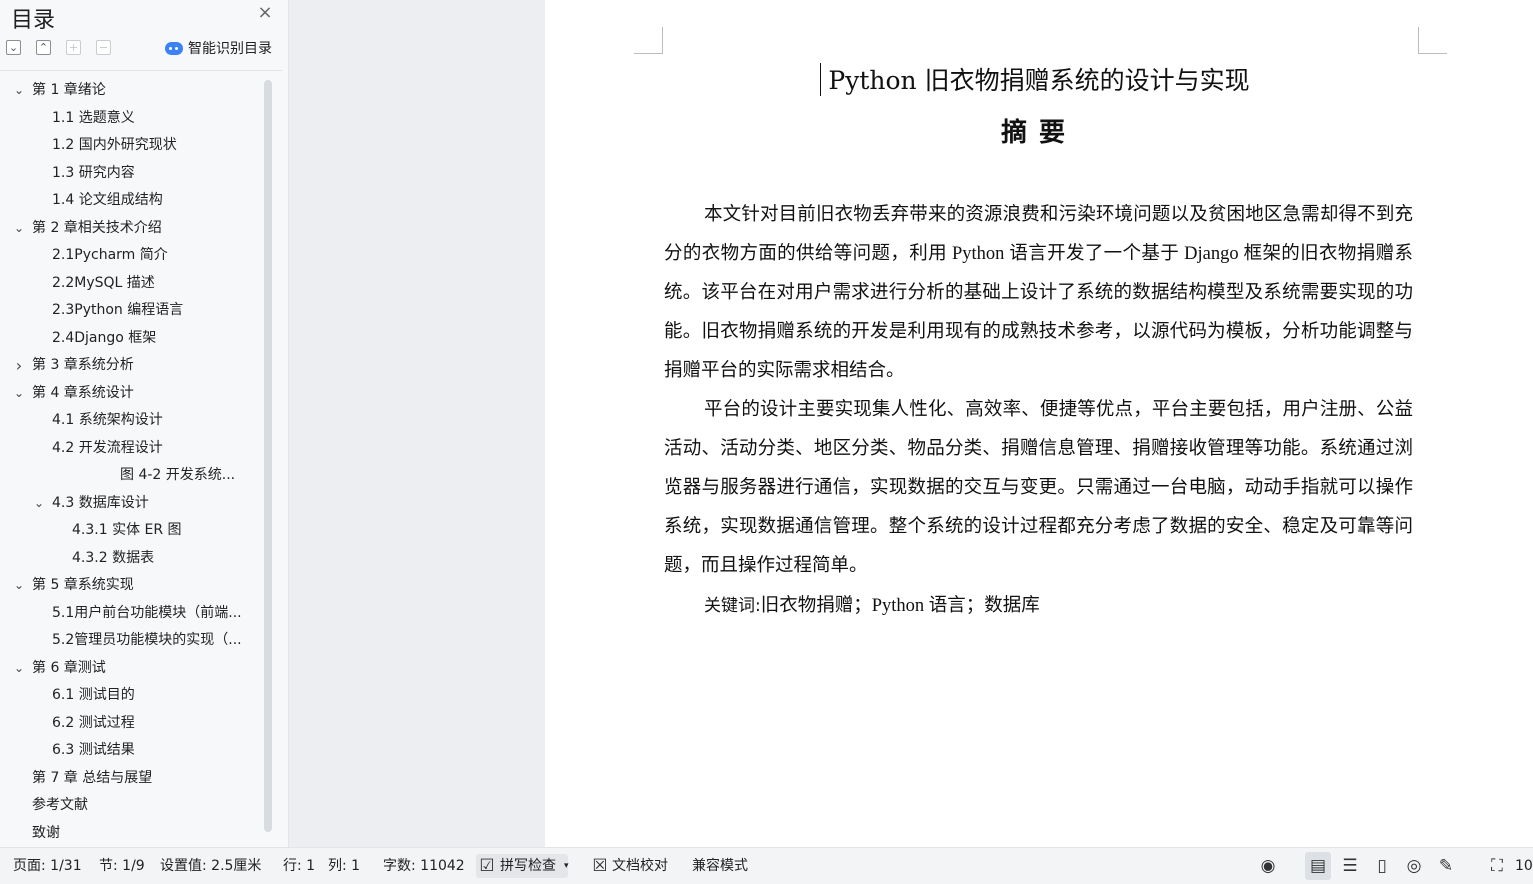 The height and width of the screenshot is (884, 1533). Describe the element at coordinates (93, 117) in the screenshot. I see `toc-item-label: 1.1 选题意义` at that location.